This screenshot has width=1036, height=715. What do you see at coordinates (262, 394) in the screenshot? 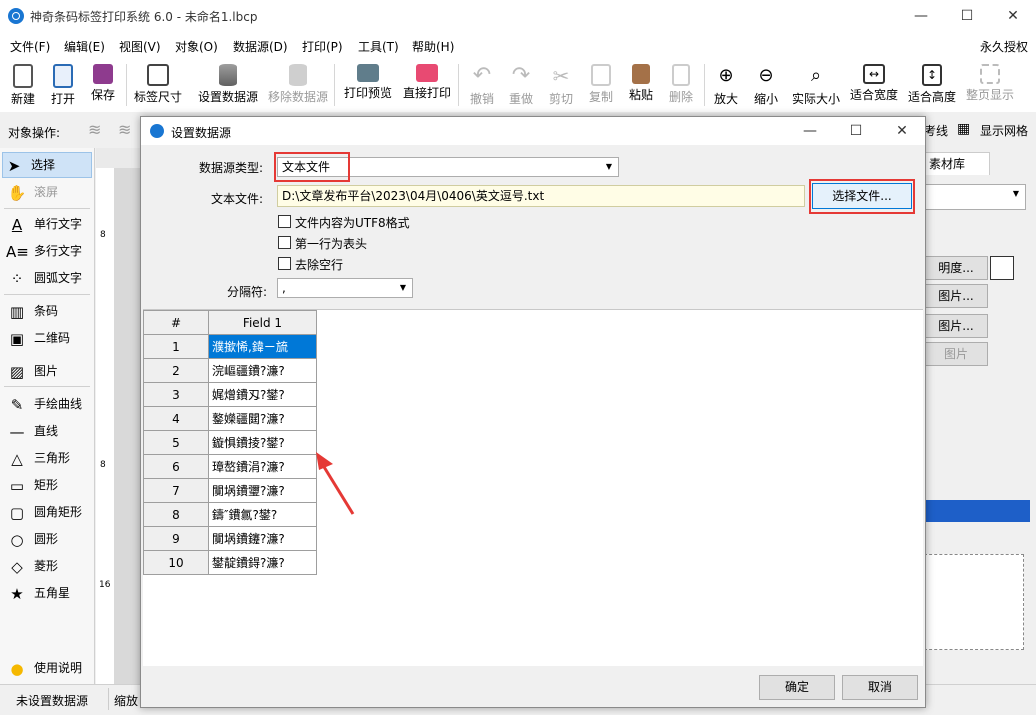
I see `cell-value: 娓熷鐨刄?鐢?` at bounding box center [262, 394].